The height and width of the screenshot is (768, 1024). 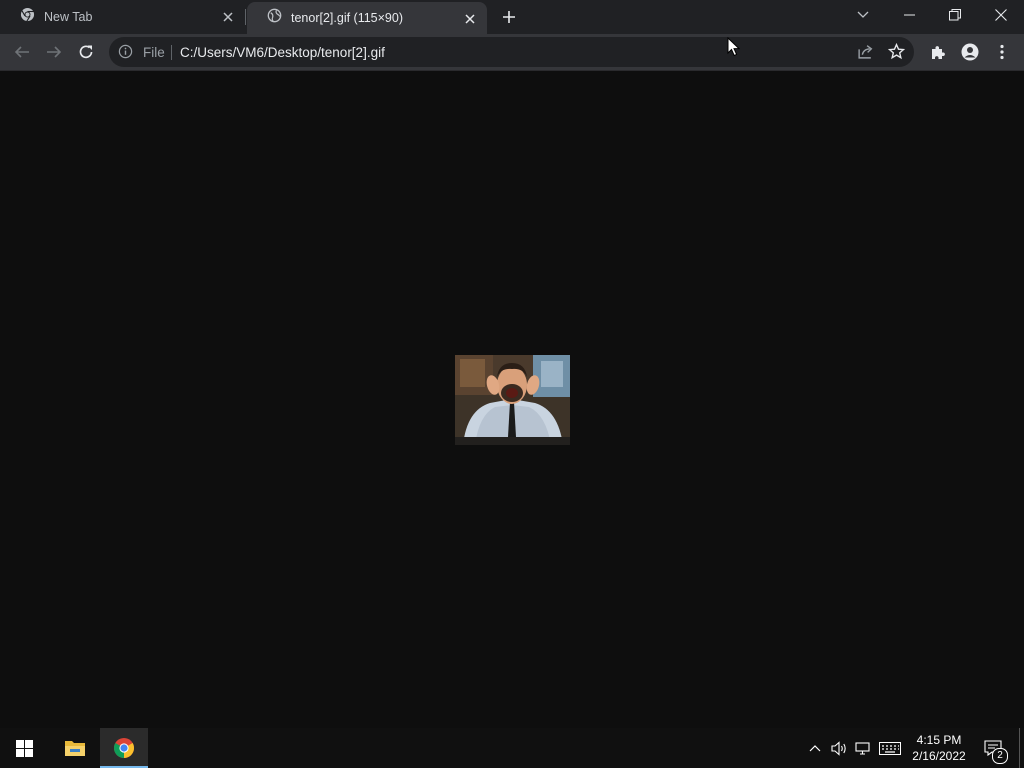 I want to click on share-icon, so click(x=865, y=54).